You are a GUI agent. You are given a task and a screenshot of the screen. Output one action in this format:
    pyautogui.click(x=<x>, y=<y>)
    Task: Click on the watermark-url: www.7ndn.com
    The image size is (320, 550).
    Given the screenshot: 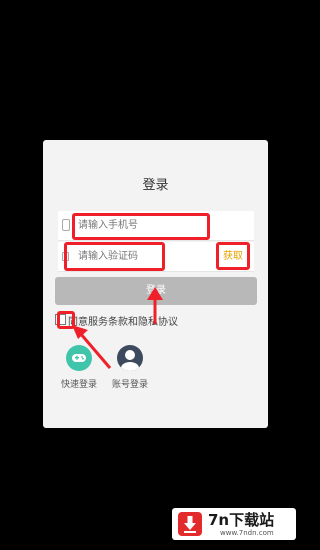 What is the action you would take?
    pyautogui.click(x=247, y=533)
    